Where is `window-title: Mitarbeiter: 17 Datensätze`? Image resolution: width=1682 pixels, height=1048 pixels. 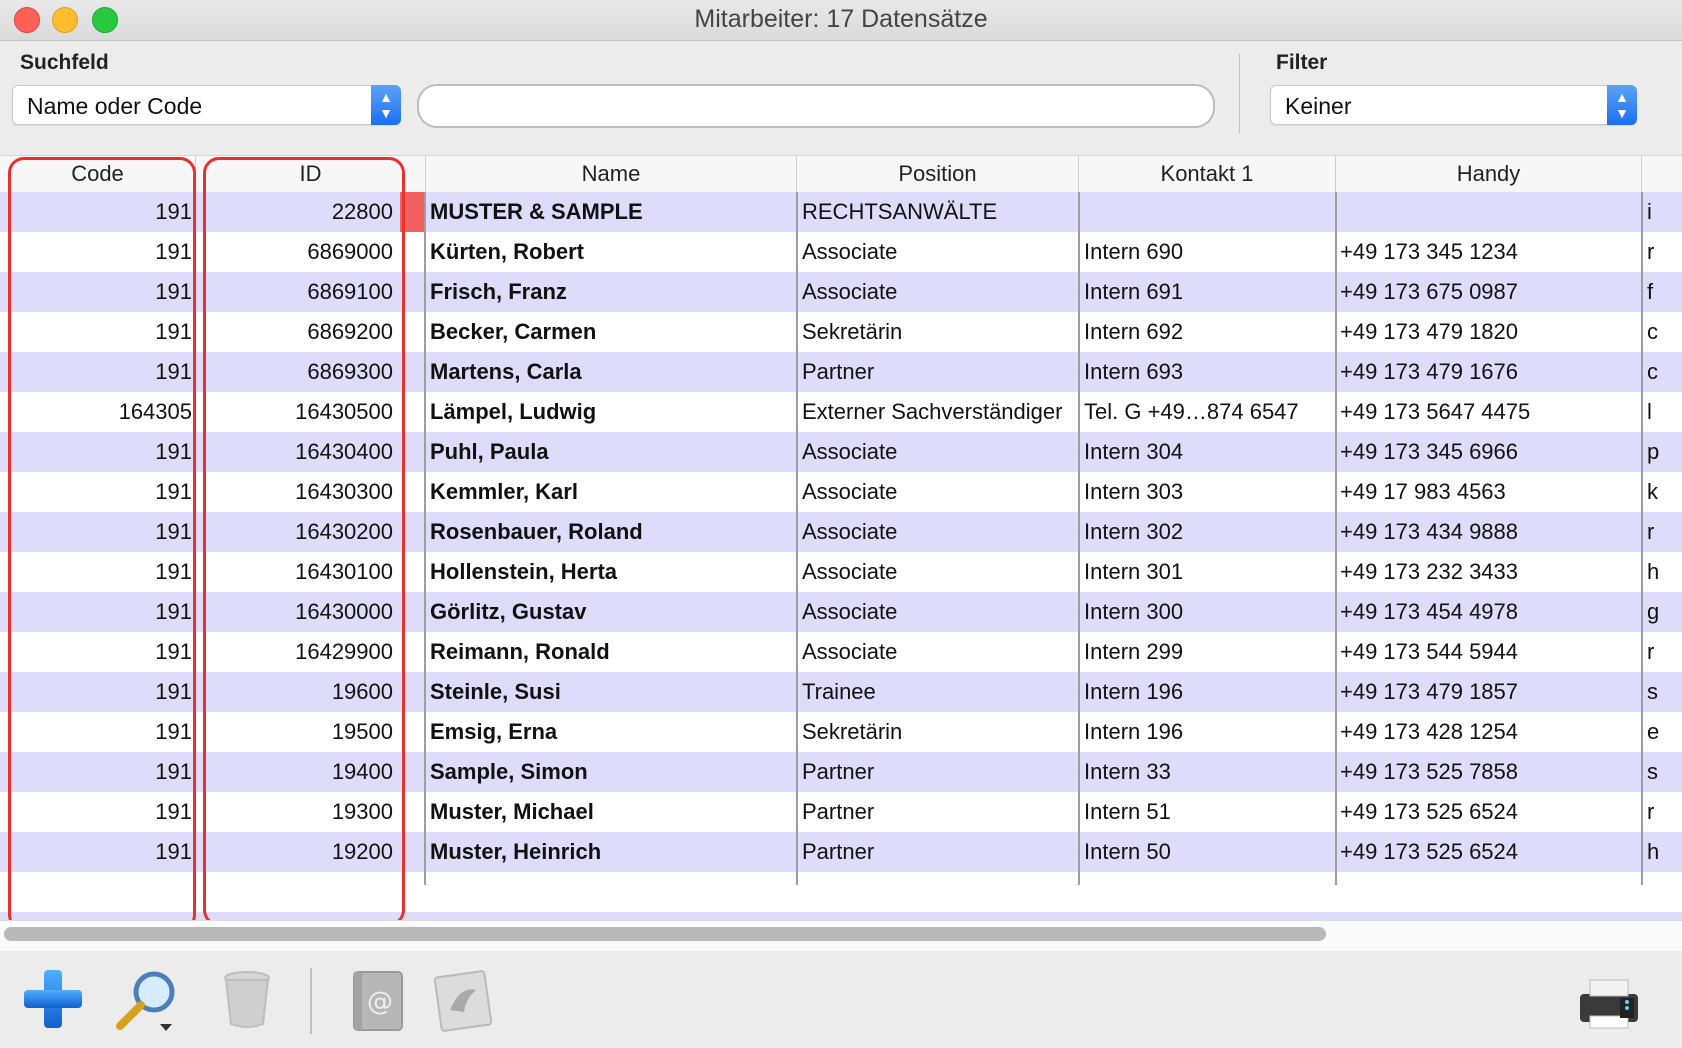 window-title: Mitarbeiter: 17 Datensätze is located at coordinates (841, 19).